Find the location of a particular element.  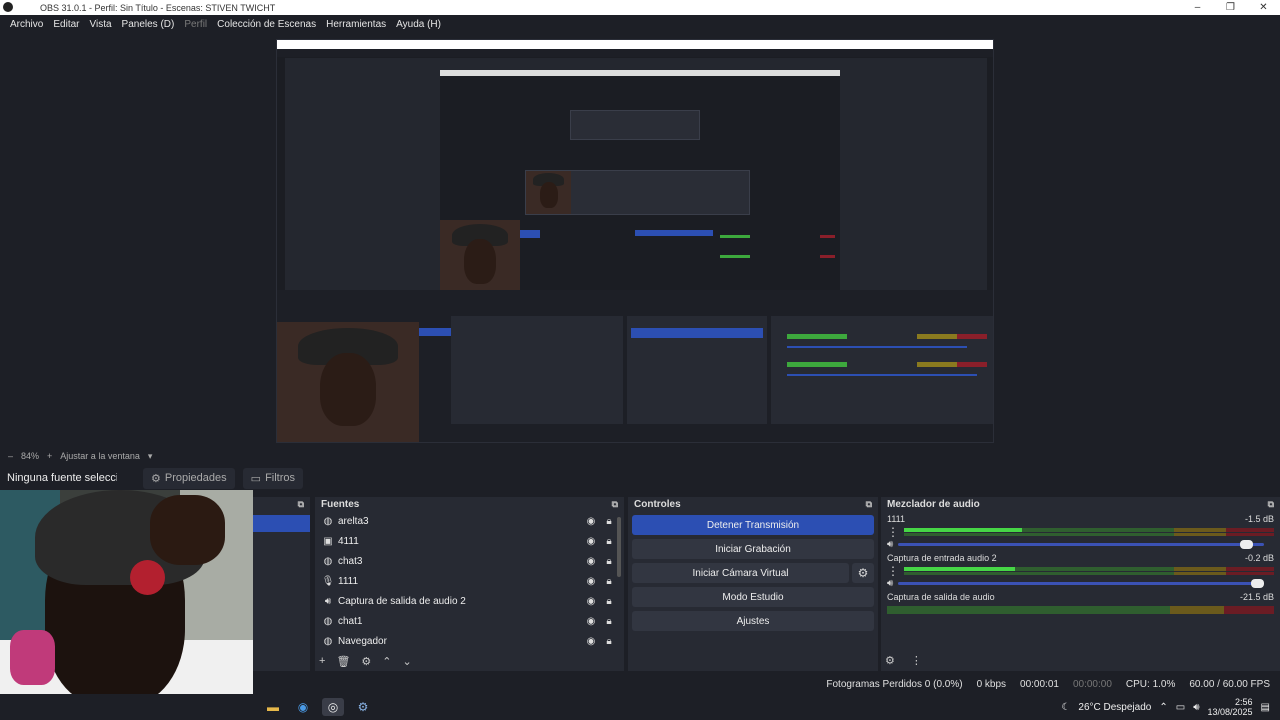

chevron-down-icon: ▾ is located at coordinates (150, 456).